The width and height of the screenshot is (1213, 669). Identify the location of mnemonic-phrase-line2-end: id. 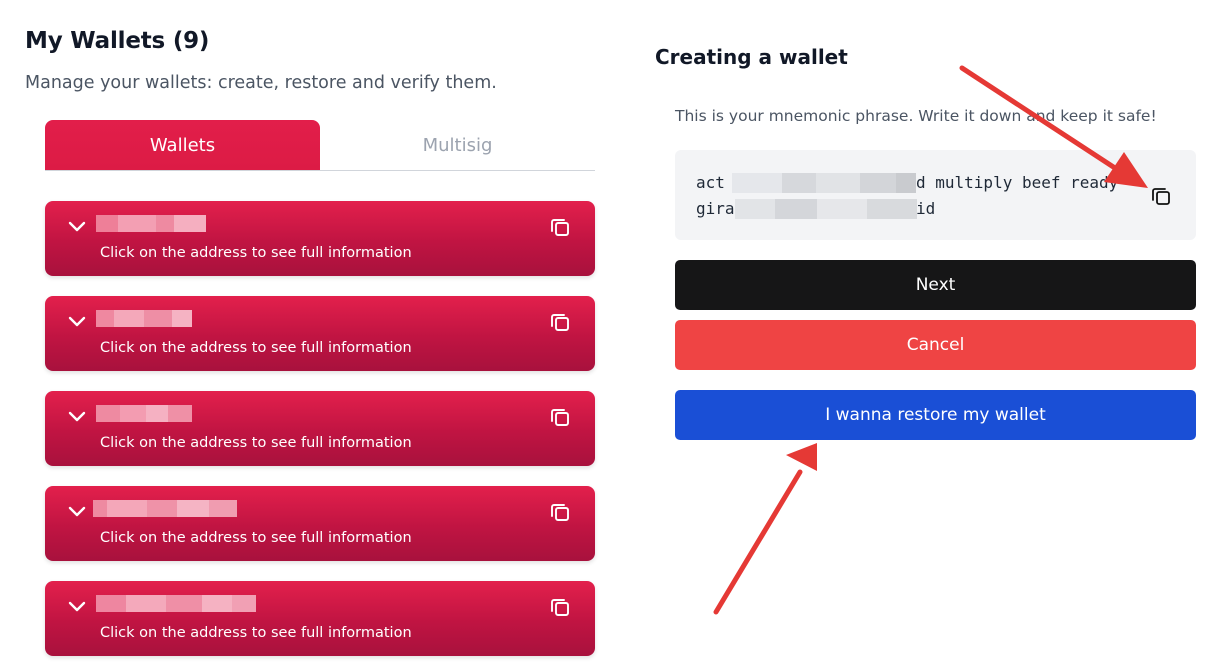
(926, 208).